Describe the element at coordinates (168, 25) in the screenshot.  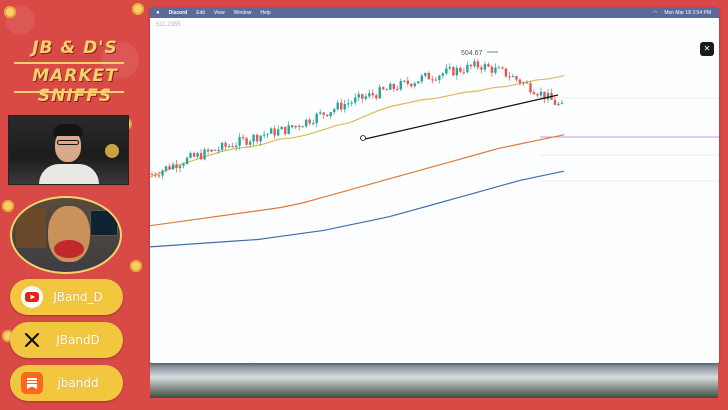
I see `chart-header-value: 511.2355` at that location.